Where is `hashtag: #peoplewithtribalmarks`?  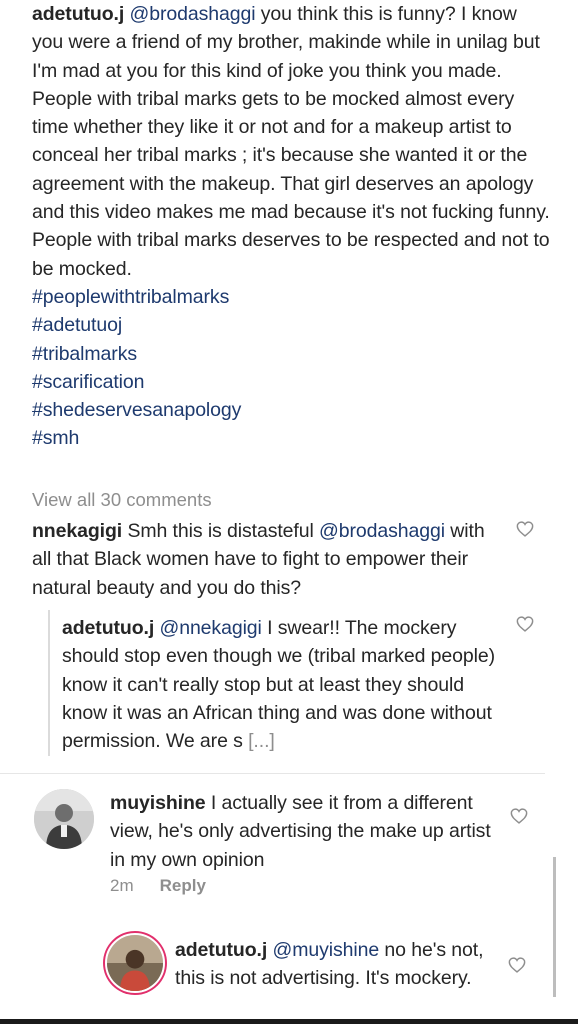
hashtag: #peoplewithtribalmarks is located at coordinates (292, 297).